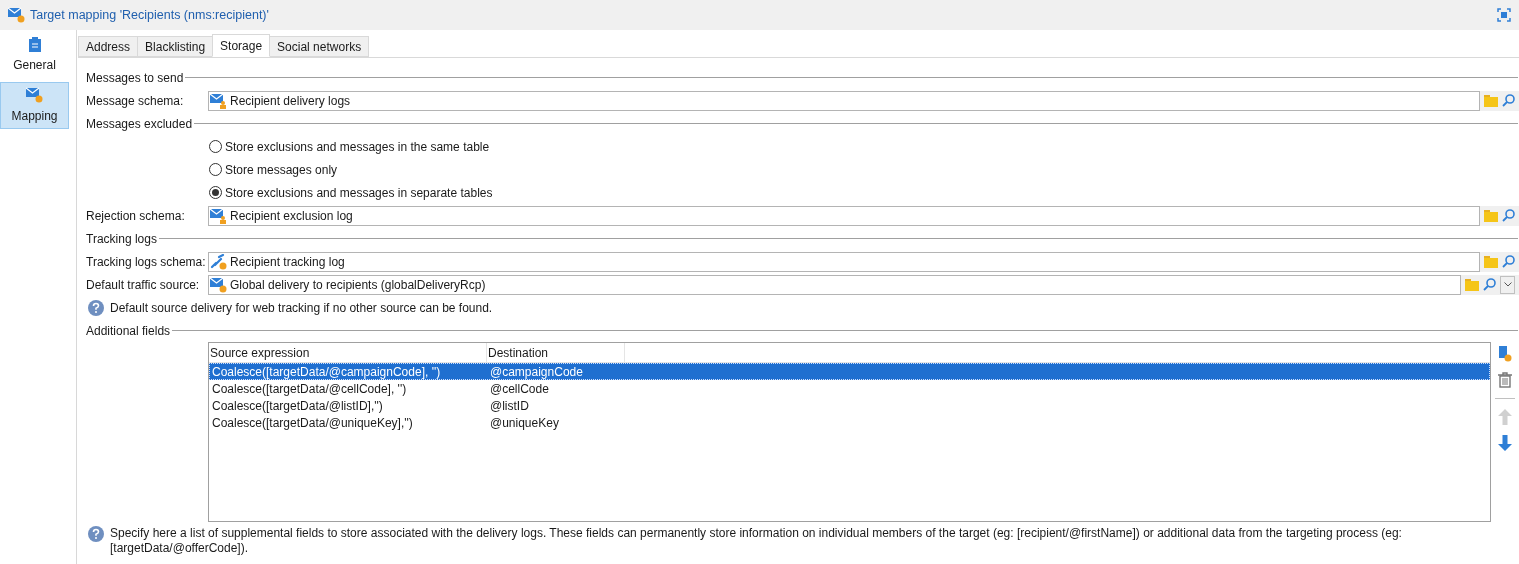 The height and width of the screenshot is (564, 1519). What do you see at coordinates (241, 45) in the screenshot?
I see `tab: Storage` at bounding box center [241, 45].